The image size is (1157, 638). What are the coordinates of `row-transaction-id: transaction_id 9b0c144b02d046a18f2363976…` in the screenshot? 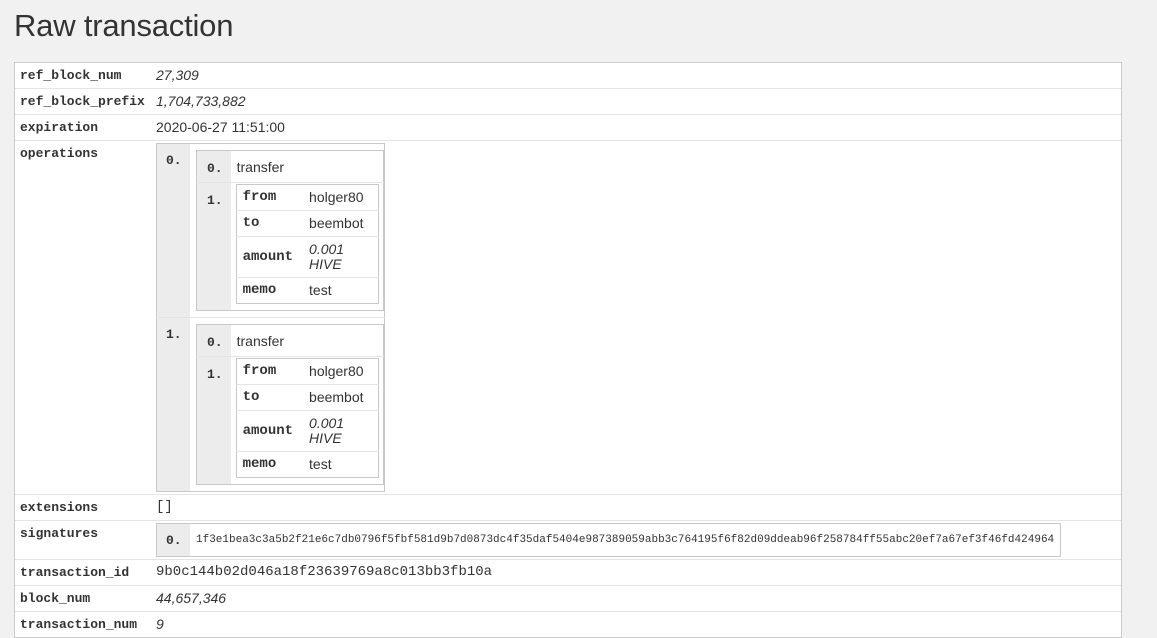 It's located at (568, 572).